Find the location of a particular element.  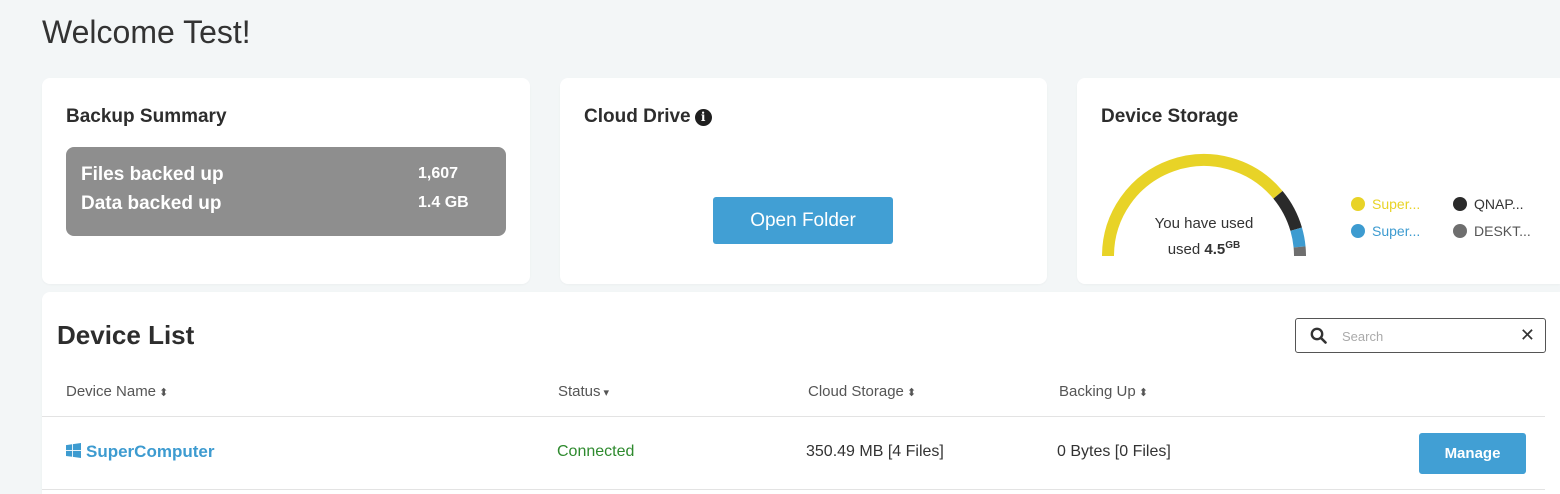

column-header-device-name: Device Name ⬍ is located at coordinates (117, 391).